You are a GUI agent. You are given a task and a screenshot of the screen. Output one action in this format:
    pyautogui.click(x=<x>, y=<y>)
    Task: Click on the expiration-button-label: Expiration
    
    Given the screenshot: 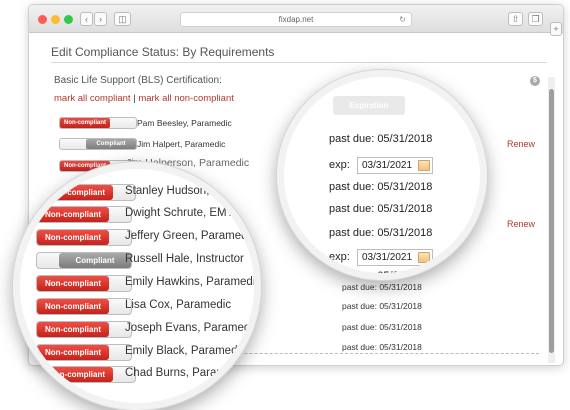 What is the action you would take?
    pyautogui.click(x=369, y=105)
    